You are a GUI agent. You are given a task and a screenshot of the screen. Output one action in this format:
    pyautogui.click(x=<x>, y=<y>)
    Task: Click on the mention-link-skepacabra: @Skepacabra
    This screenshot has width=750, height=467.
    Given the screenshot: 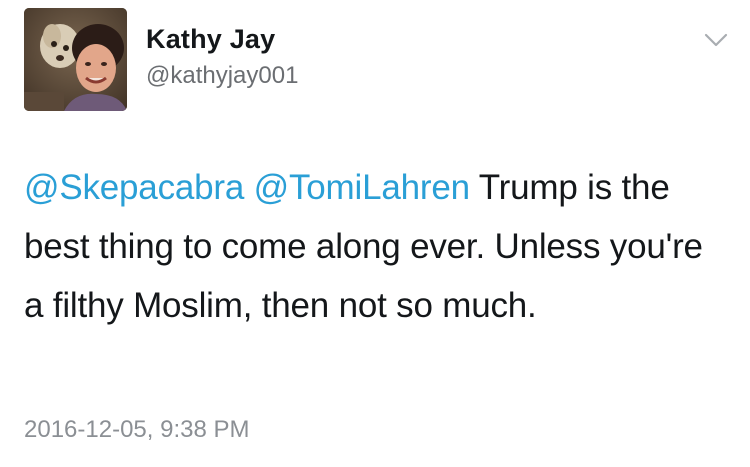 What is the action you would take?
    pyautogui.click(x=134, y=187)
    